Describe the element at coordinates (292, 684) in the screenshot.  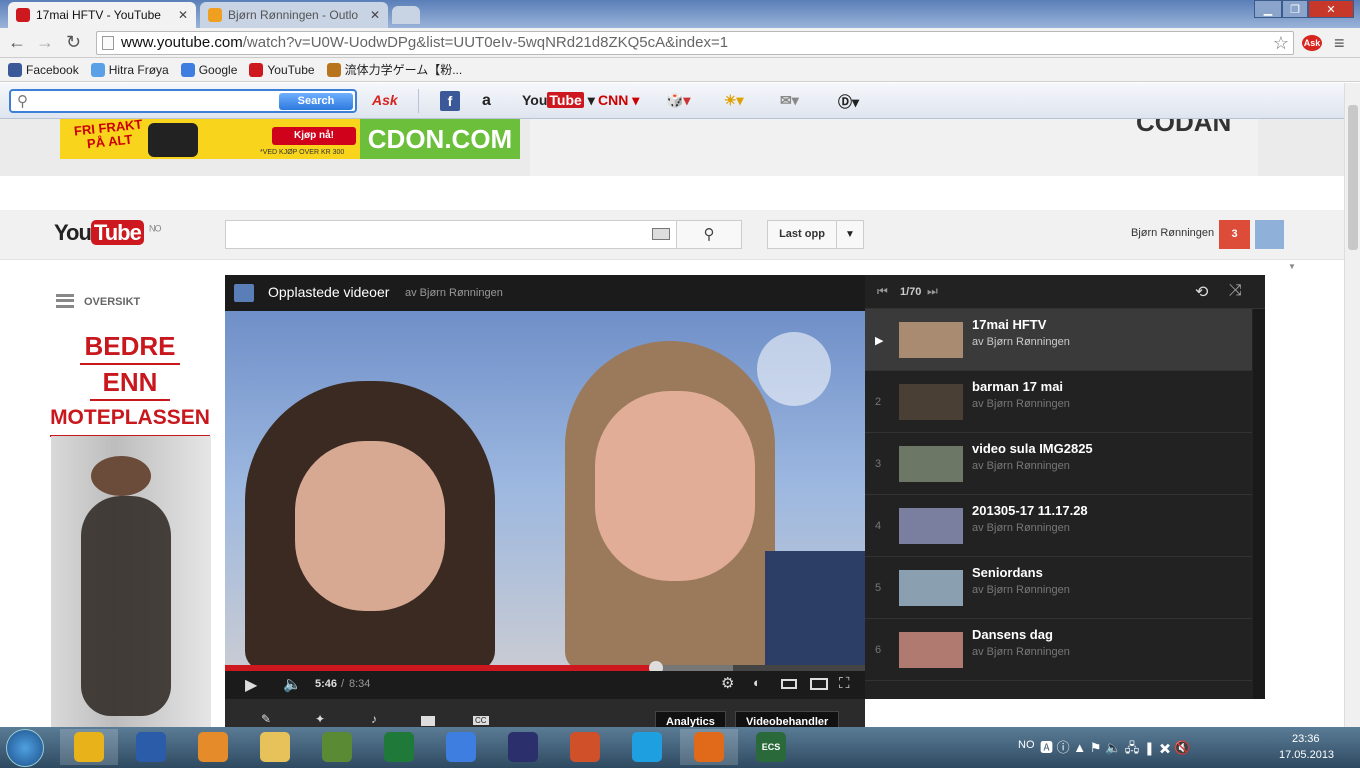
I see `volume-icon: 🔈` at that location.